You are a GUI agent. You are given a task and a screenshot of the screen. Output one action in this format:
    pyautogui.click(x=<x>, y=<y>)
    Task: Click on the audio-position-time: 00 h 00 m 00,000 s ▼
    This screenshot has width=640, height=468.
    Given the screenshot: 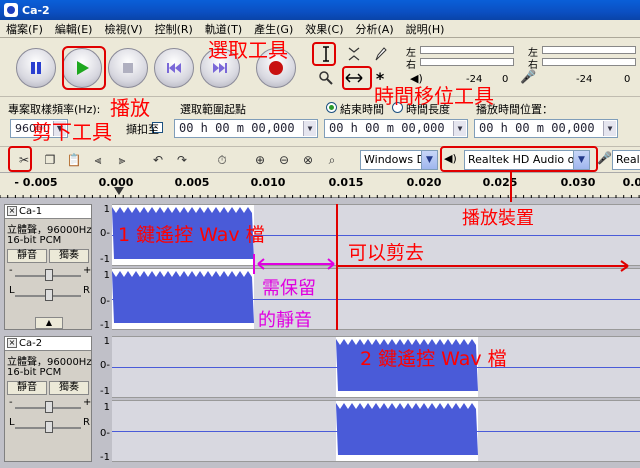 What is the action you would take?
    pyautogui.click(x=546, y=128)
    